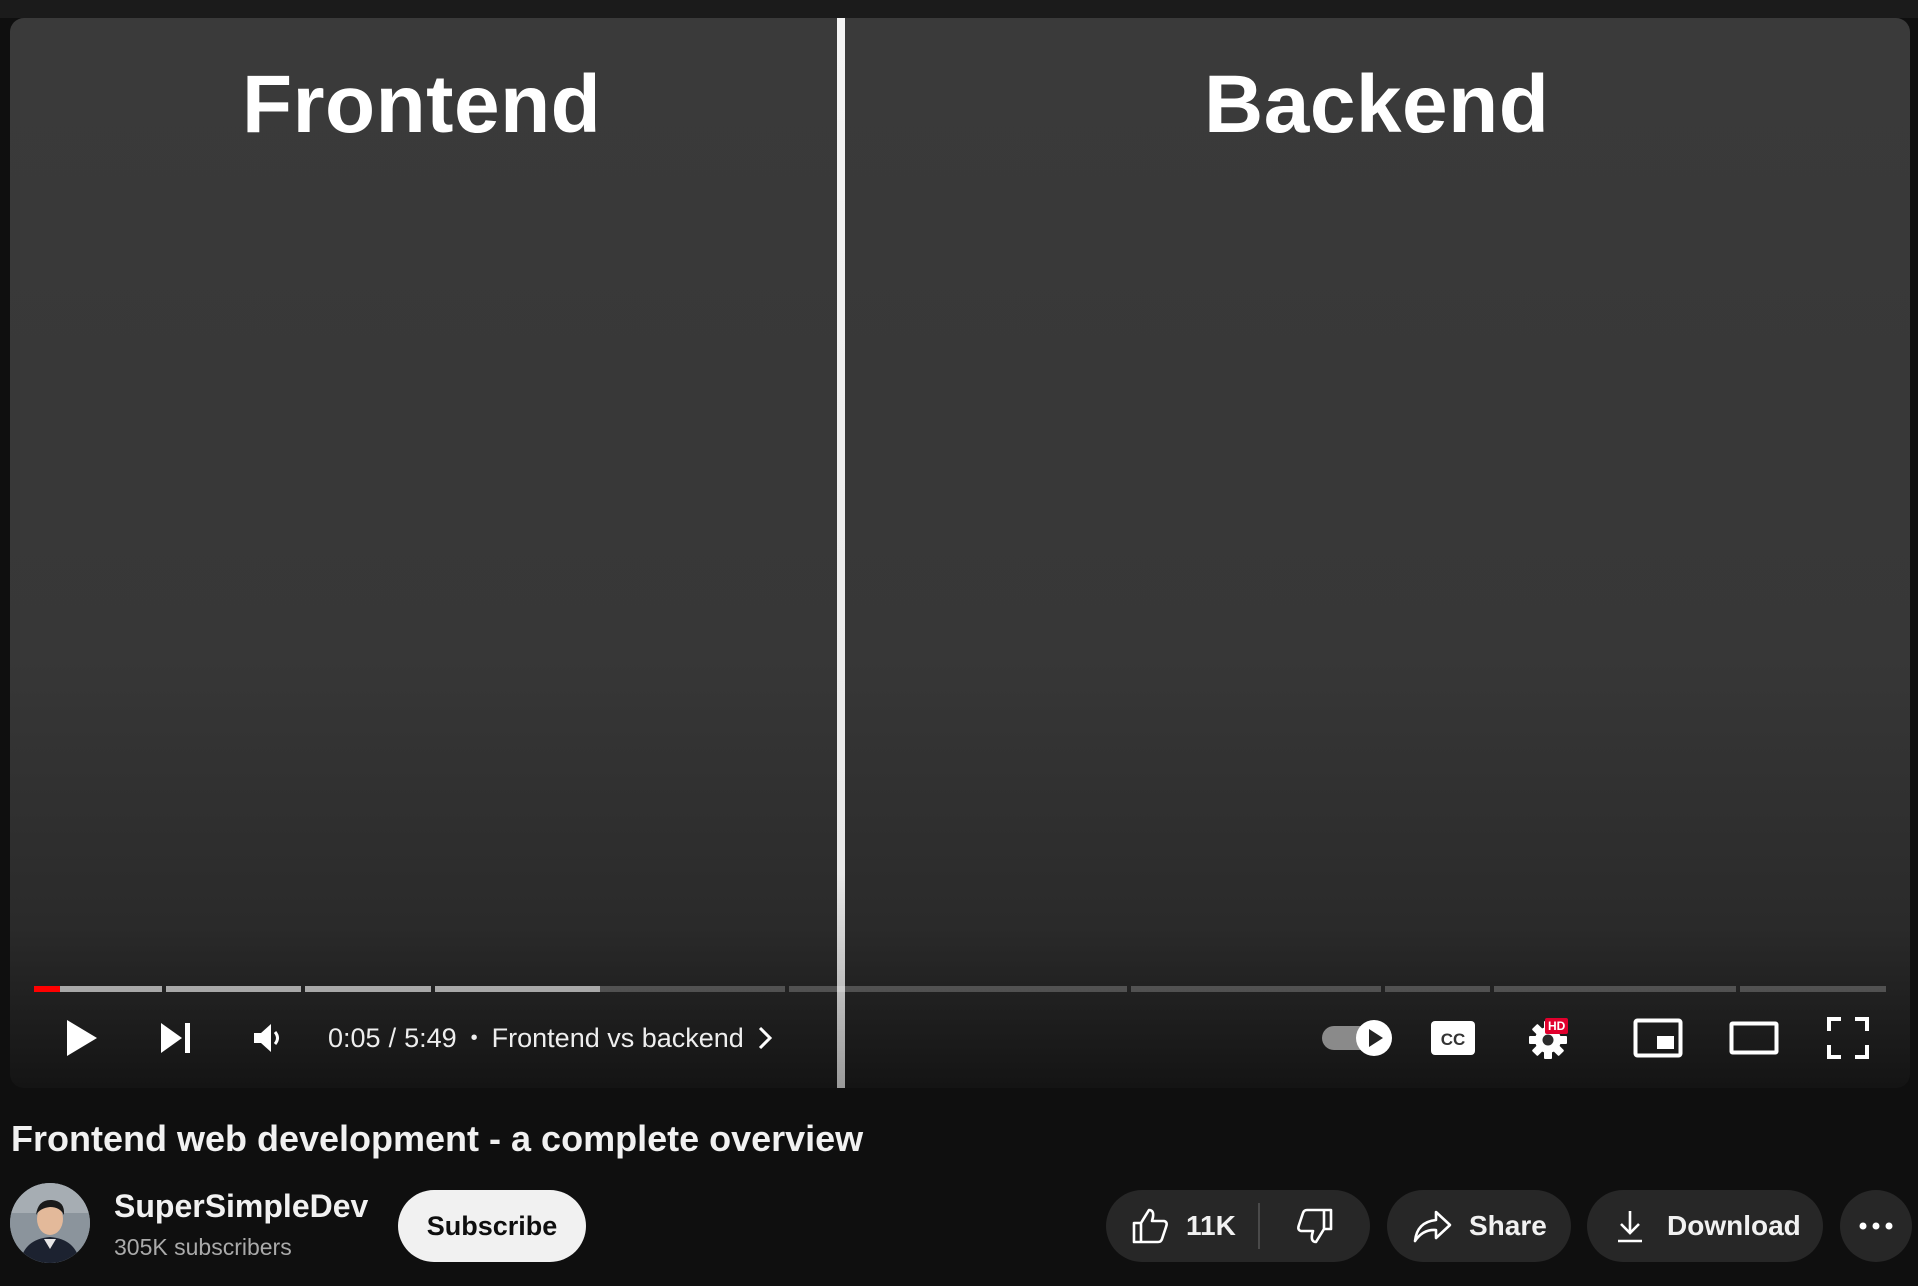 The image size is (1918, 1286). I want to click on progress-bar, so click(960, 989).